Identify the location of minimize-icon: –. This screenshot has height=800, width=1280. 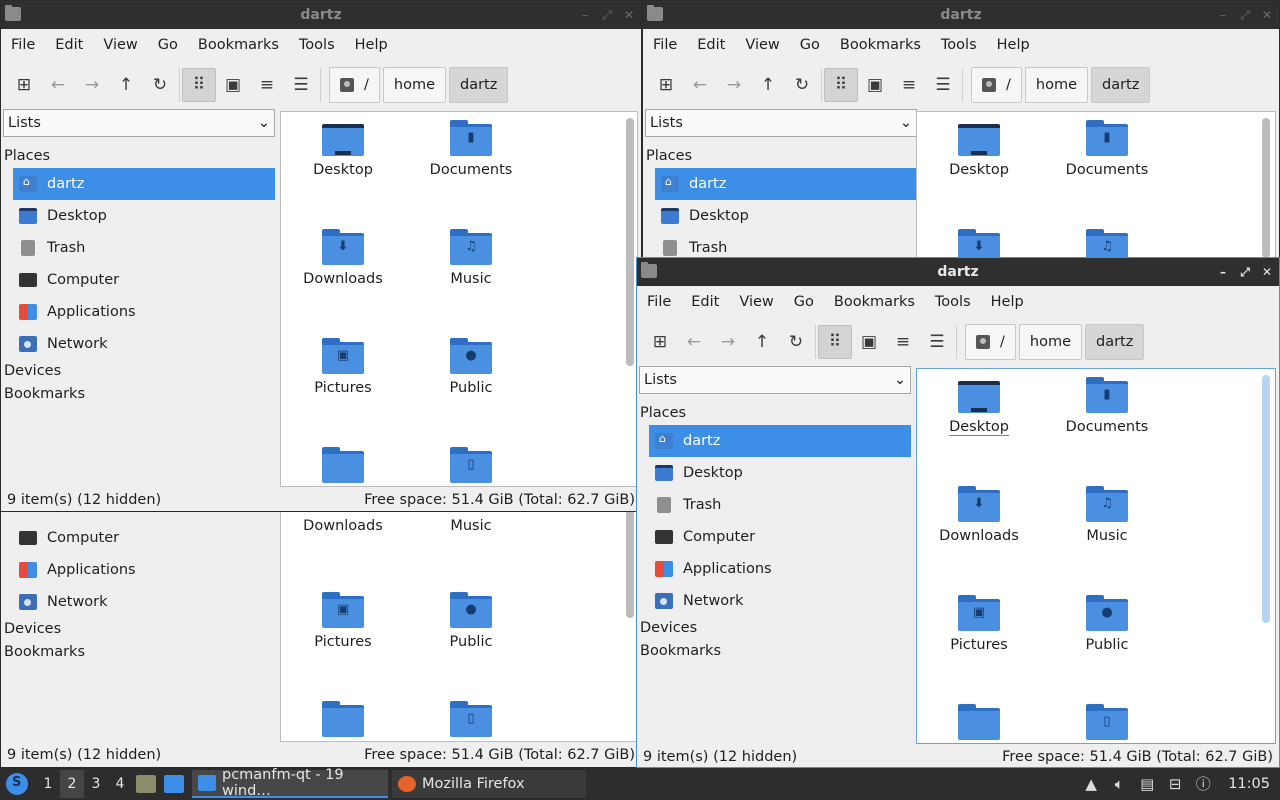
(1223, 272).